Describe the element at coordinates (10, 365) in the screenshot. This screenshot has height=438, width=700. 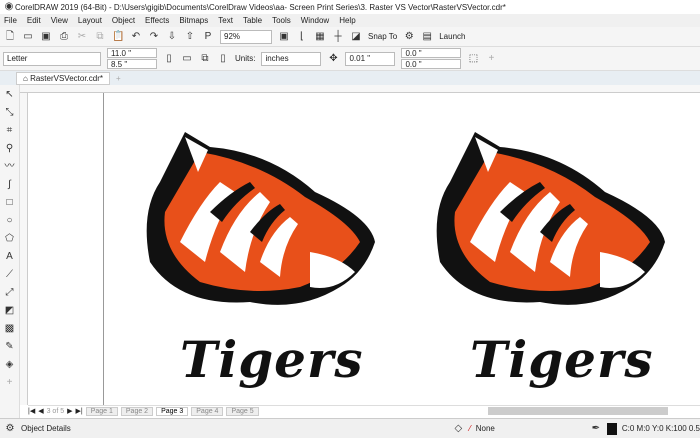
I see `interactive-fill-icon: ◈` at that location.